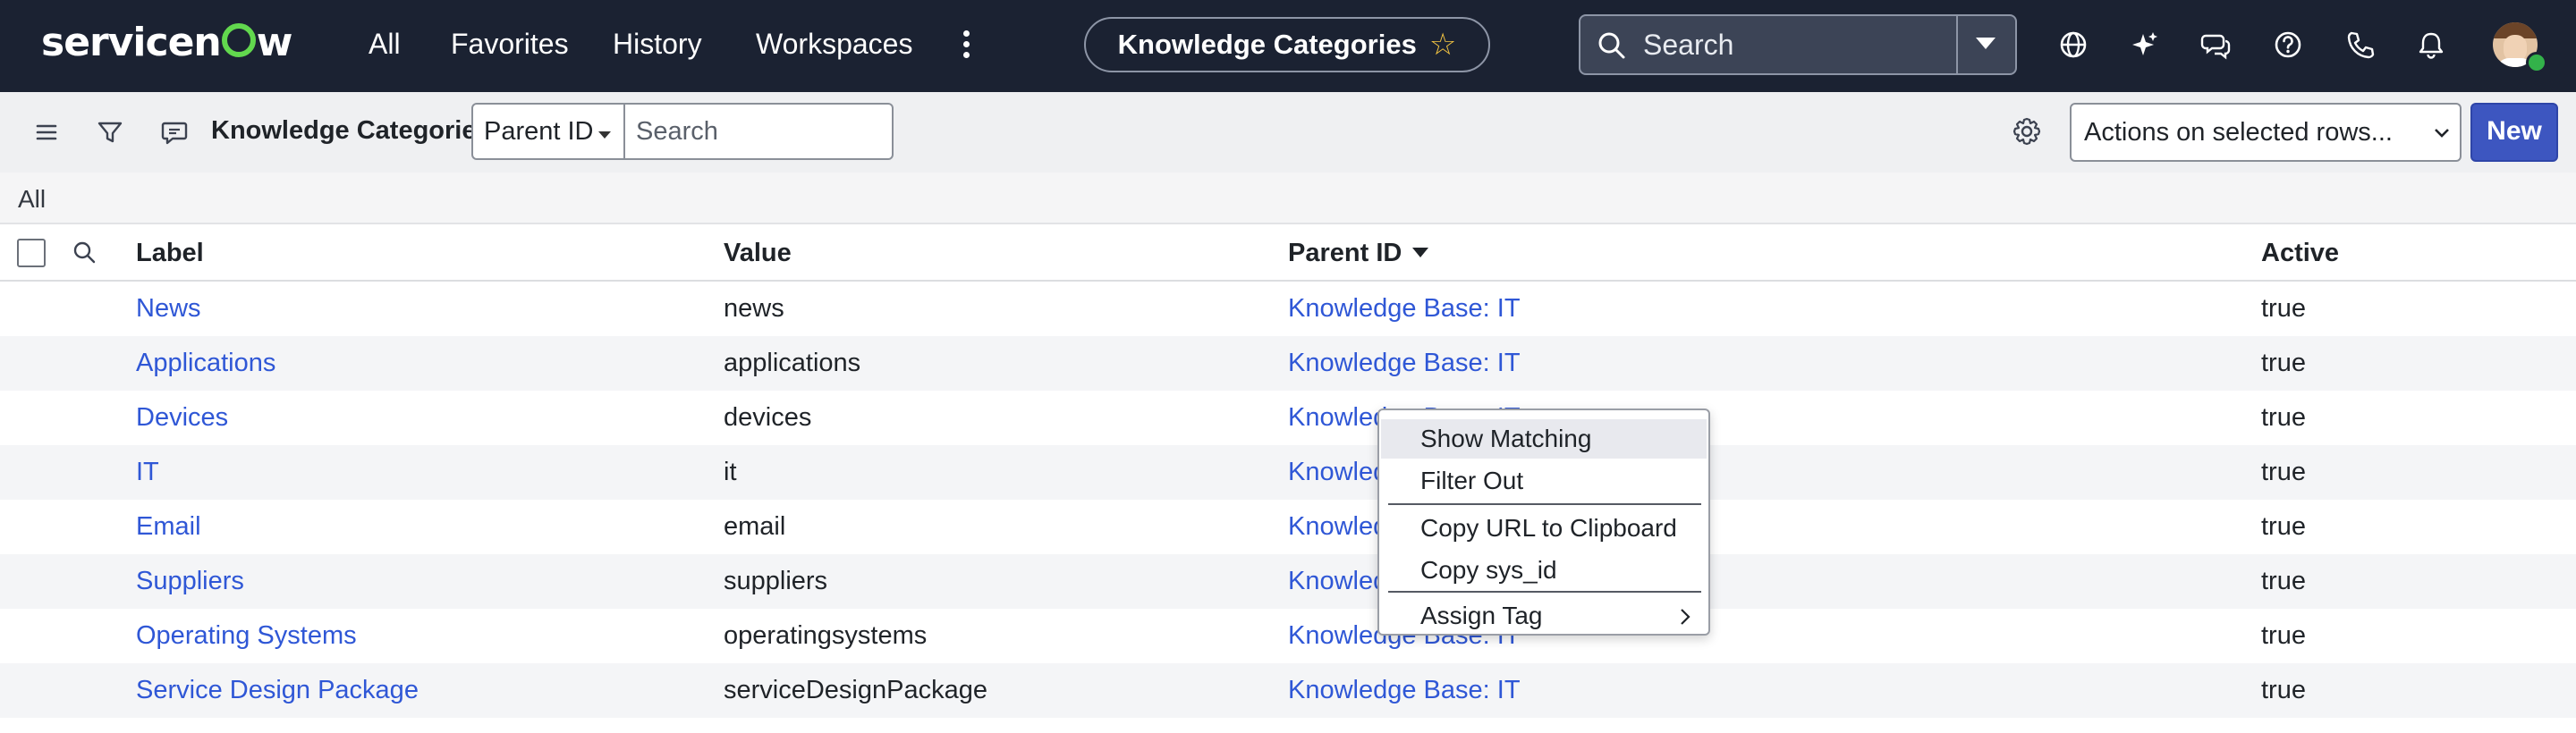 The height and width of the screenshot is (733, 2576). What do you see at coordinates (604, 135) in the screenshot?
I see `caret-down-icon` at bounding box center [604, 135].